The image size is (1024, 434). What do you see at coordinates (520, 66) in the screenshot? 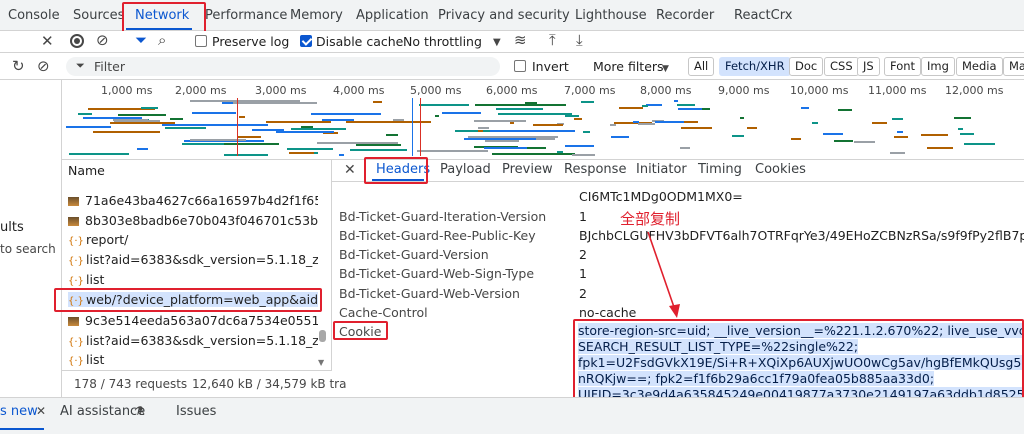
I see `invert-checkbox` at bounding box center [520, 66].